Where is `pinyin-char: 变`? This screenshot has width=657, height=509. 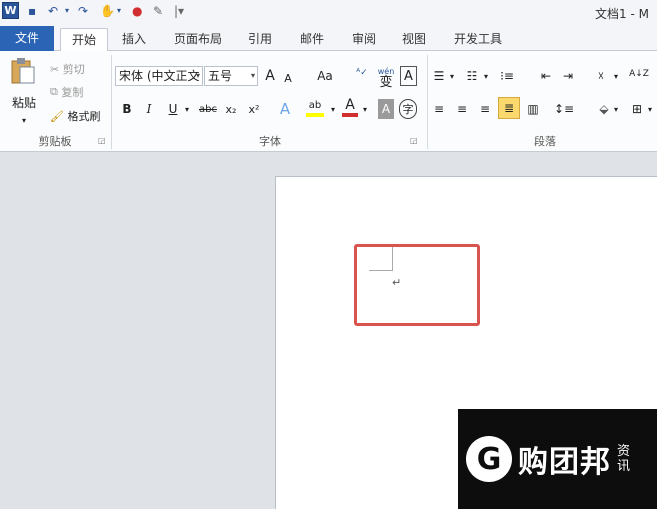 pinyin-char: 变 is located at coordinates (386, 82).